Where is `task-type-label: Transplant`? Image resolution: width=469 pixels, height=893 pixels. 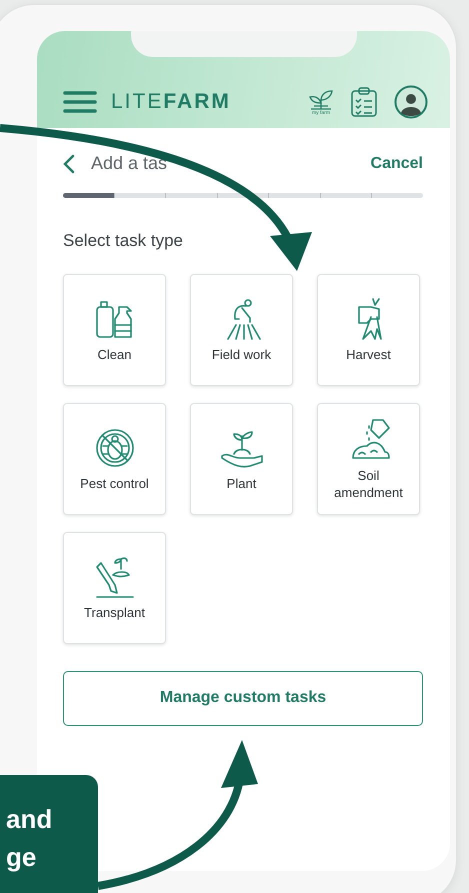
task-type-label: Transplant is located at coordinates (114, 613).